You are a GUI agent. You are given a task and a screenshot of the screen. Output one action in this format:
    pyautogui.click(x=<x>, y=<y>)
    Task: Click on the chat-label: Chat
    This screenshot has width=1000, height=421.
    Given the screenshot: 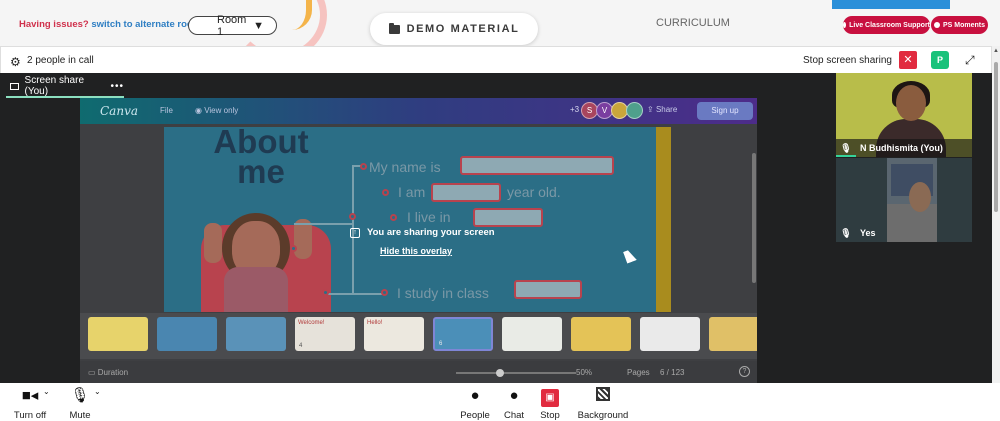 What is the action you would take?
    pyautogui.click(x=514, y=415)
    